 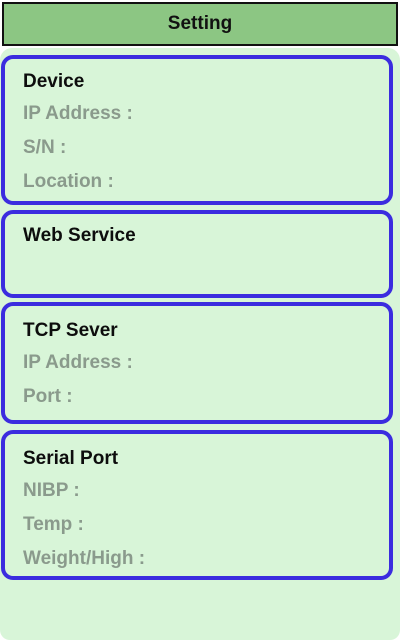 I want to click on serial-port-section-title: Serial Port, so click(x=71, y=458).